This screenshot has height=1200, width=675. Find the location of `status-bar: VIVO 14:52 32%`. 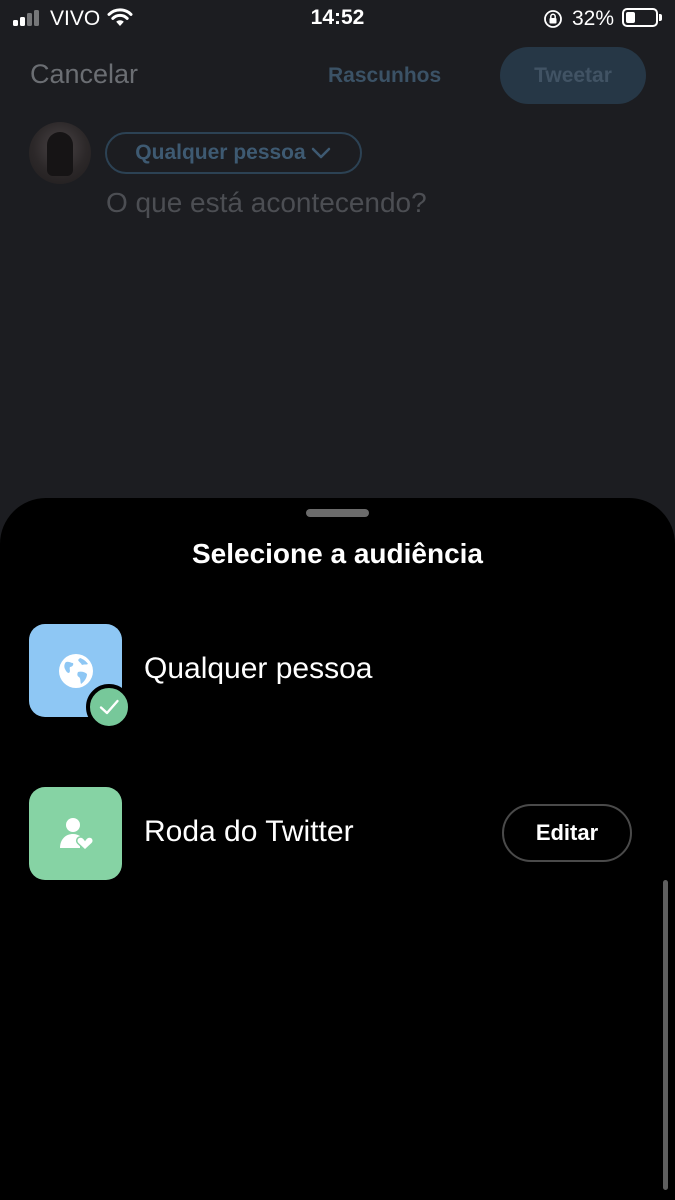

status-bar: VIVO 14:52 32% is located at coordinates (337, 20).